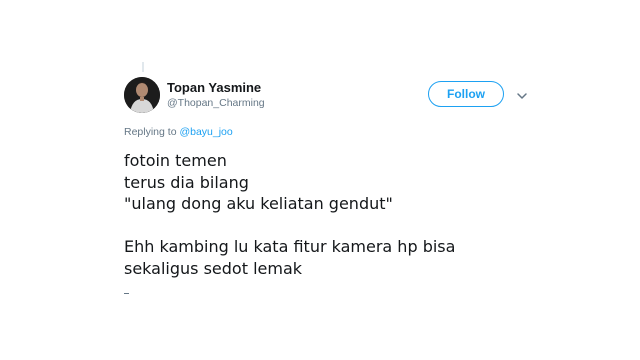 This screenshot has height=360, width=640. What do you see at coordinates (143, 67) in the screenshot?
I see `thread-connector-line` at bounding box center [143, 67].